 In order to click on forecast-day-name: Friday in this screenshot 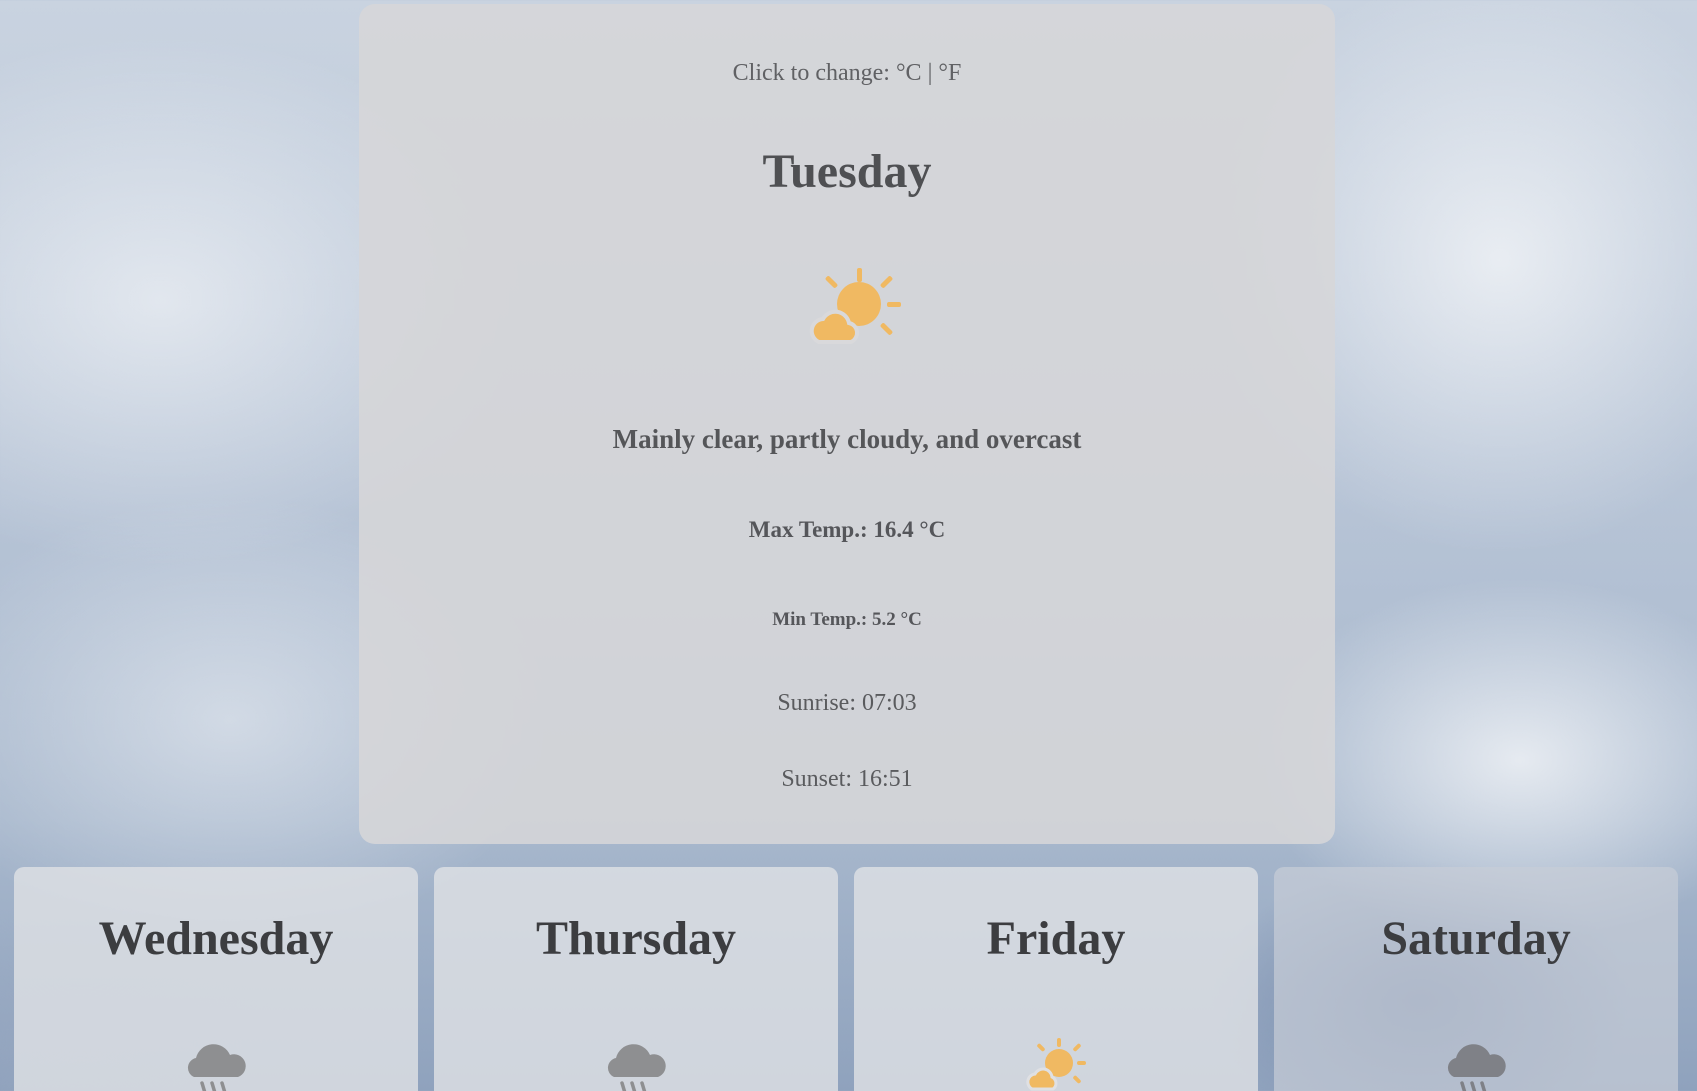, I will do `click(1056, 938)`.